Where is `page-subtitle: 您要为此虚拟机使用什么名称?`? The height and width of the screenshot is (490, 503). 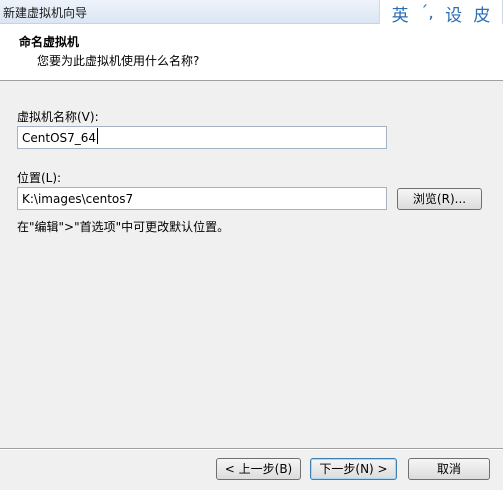 page-subtitle: 您要为此虚拟机使用什么名称? is located at coordinates (118, 61).